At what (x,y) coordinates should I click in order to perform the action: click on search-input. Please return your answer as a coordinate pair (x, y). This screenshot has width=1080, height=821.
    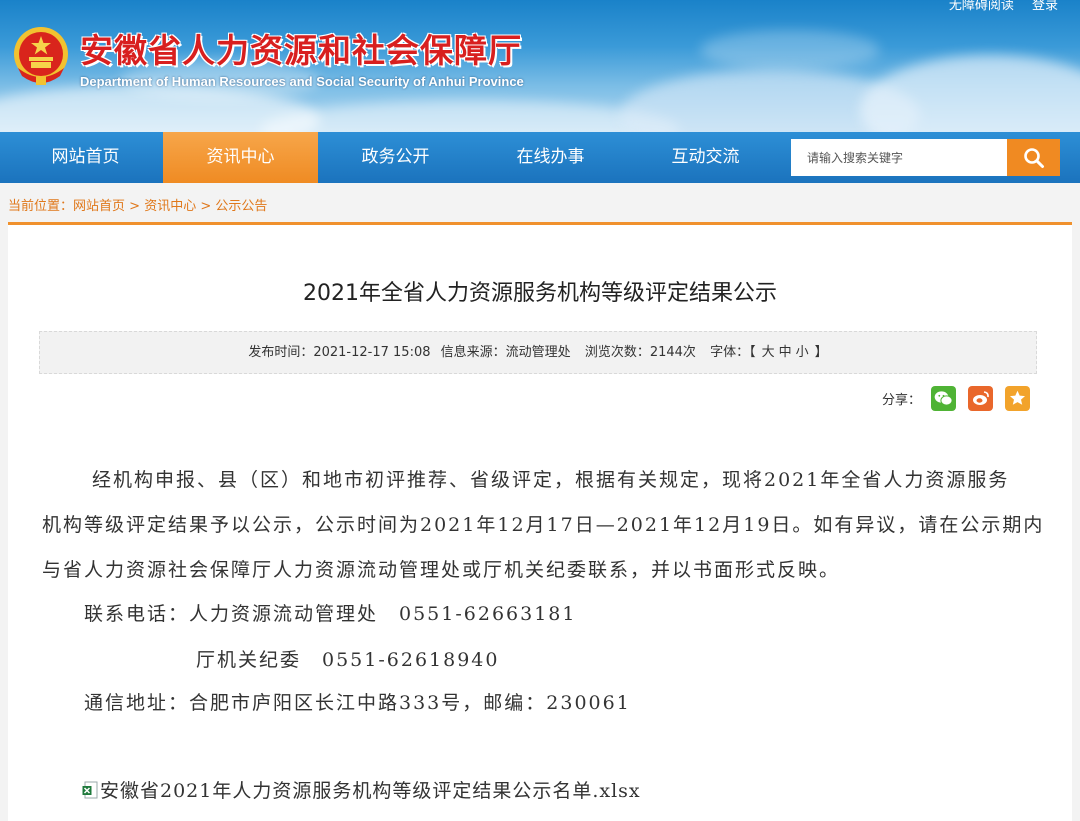
    Looking at the image, I should click on (899, 157).